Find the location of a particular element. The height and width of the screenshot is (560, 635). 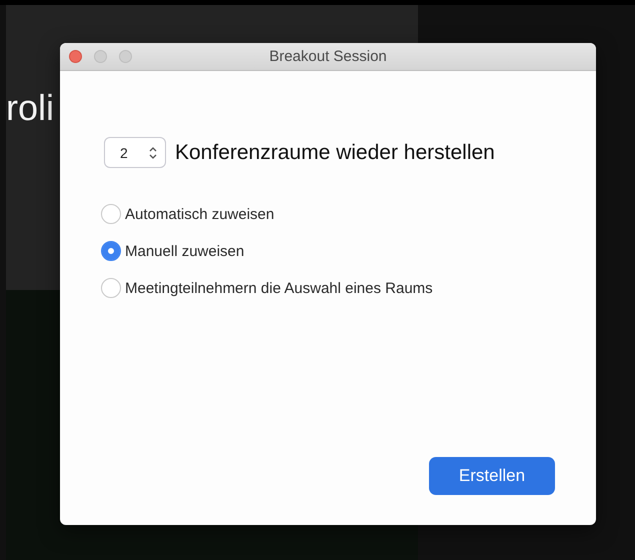

window-title: Breakout Session is located at coordinates (328, 56).